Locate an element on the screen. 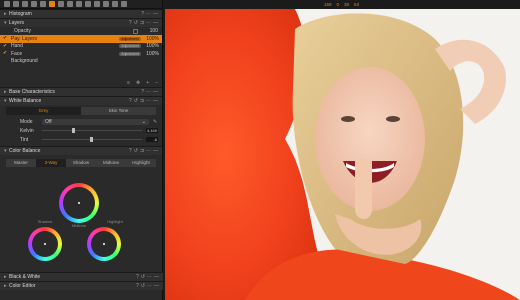 The height and width of the screenshot is (300, 520). move-icon: ✥ is located at coordinates (138, 83).